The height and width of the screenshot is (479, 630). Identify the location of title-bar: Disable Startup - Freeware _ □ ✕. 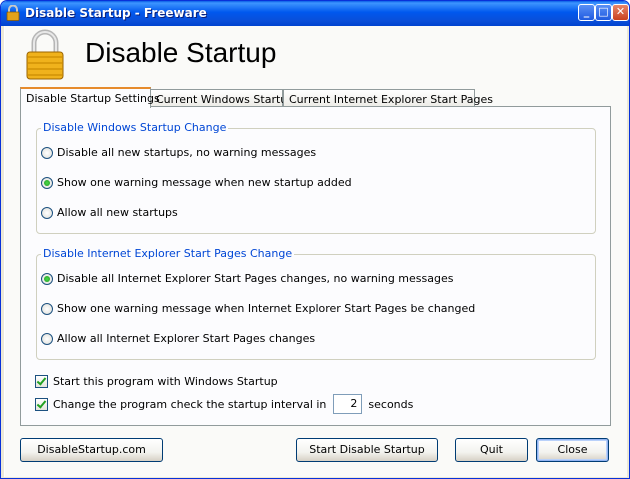
(315, 13).